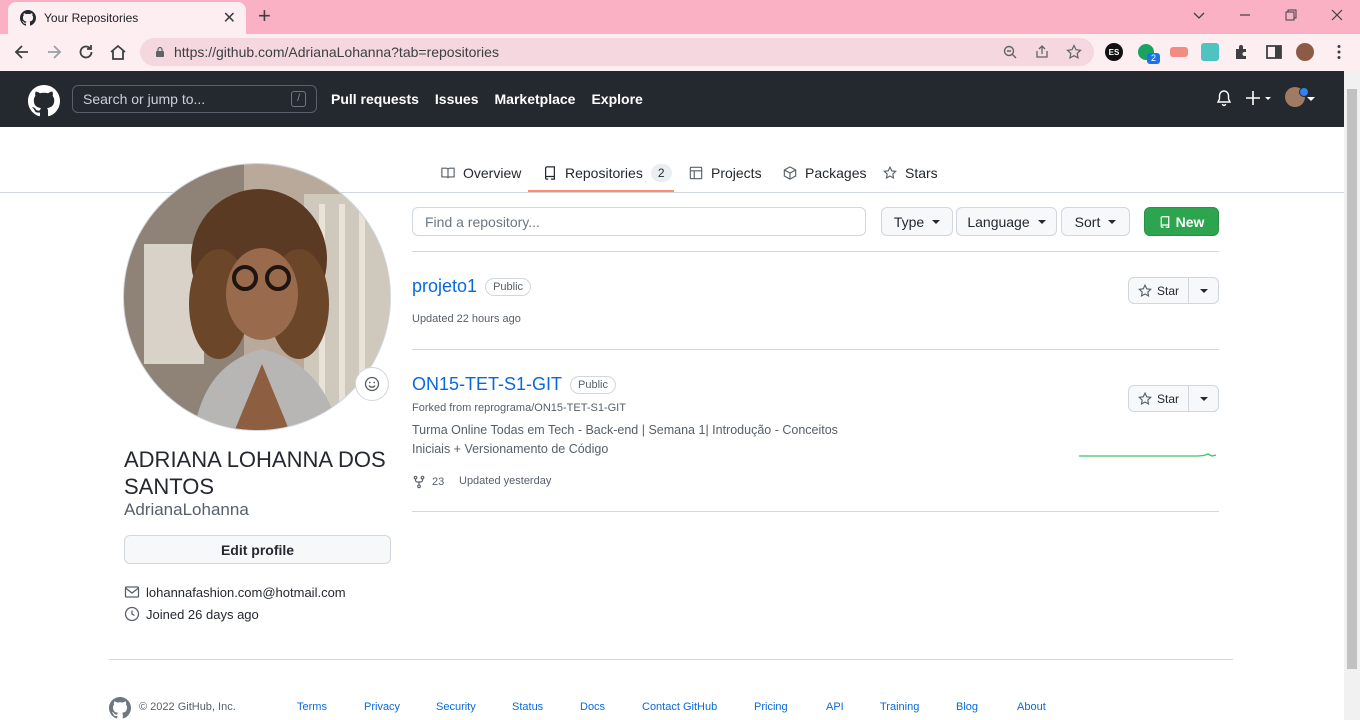 This screenshot has width=1360, height=720. What do you see at coordinates (1190, 221) in the screenshot?
I see `new-repository-label: New` at bounding box center [1190, 221].